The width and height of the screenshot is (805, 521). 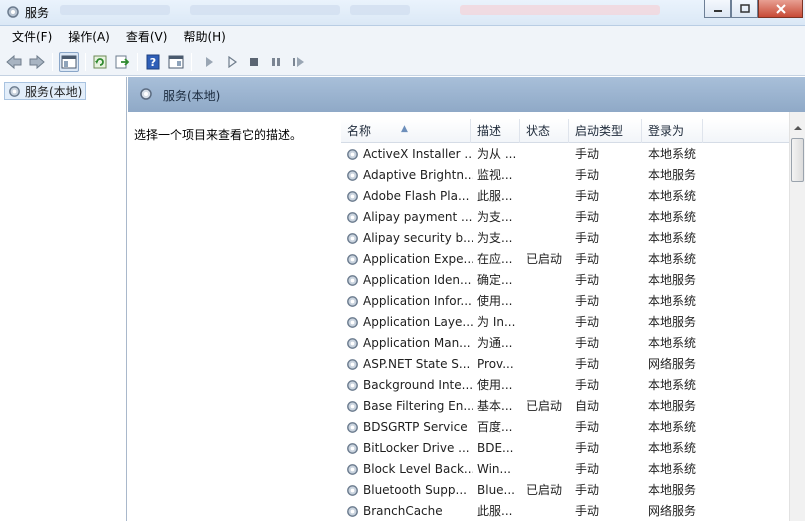 I want to click on table-row: BDSGRTP Service 百度... 手动 本地系统, so click(x=565, y=427).